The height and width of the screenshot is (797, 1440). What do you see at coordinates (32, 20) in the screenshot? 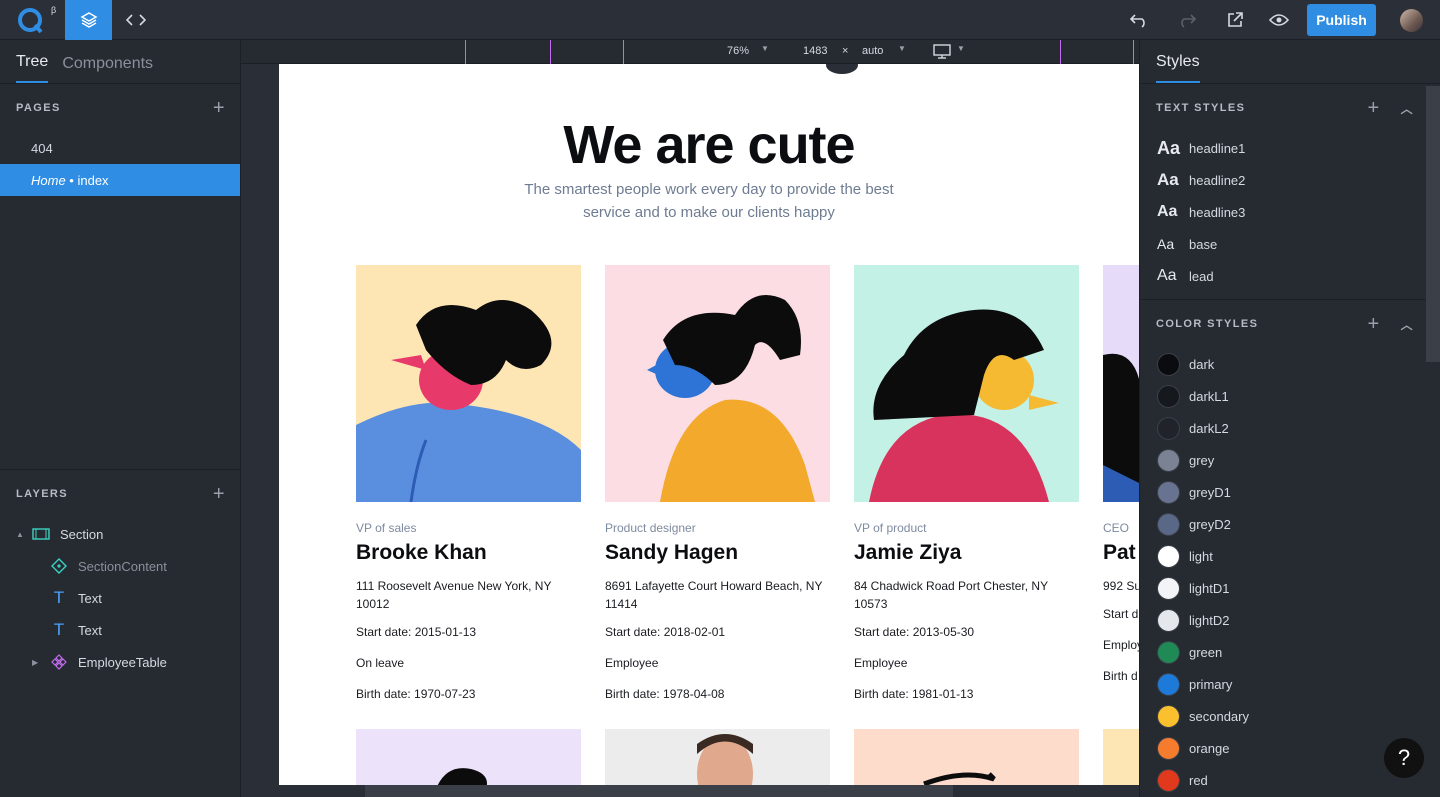
I see `app-logo: β` at bounding box center [32, 20].